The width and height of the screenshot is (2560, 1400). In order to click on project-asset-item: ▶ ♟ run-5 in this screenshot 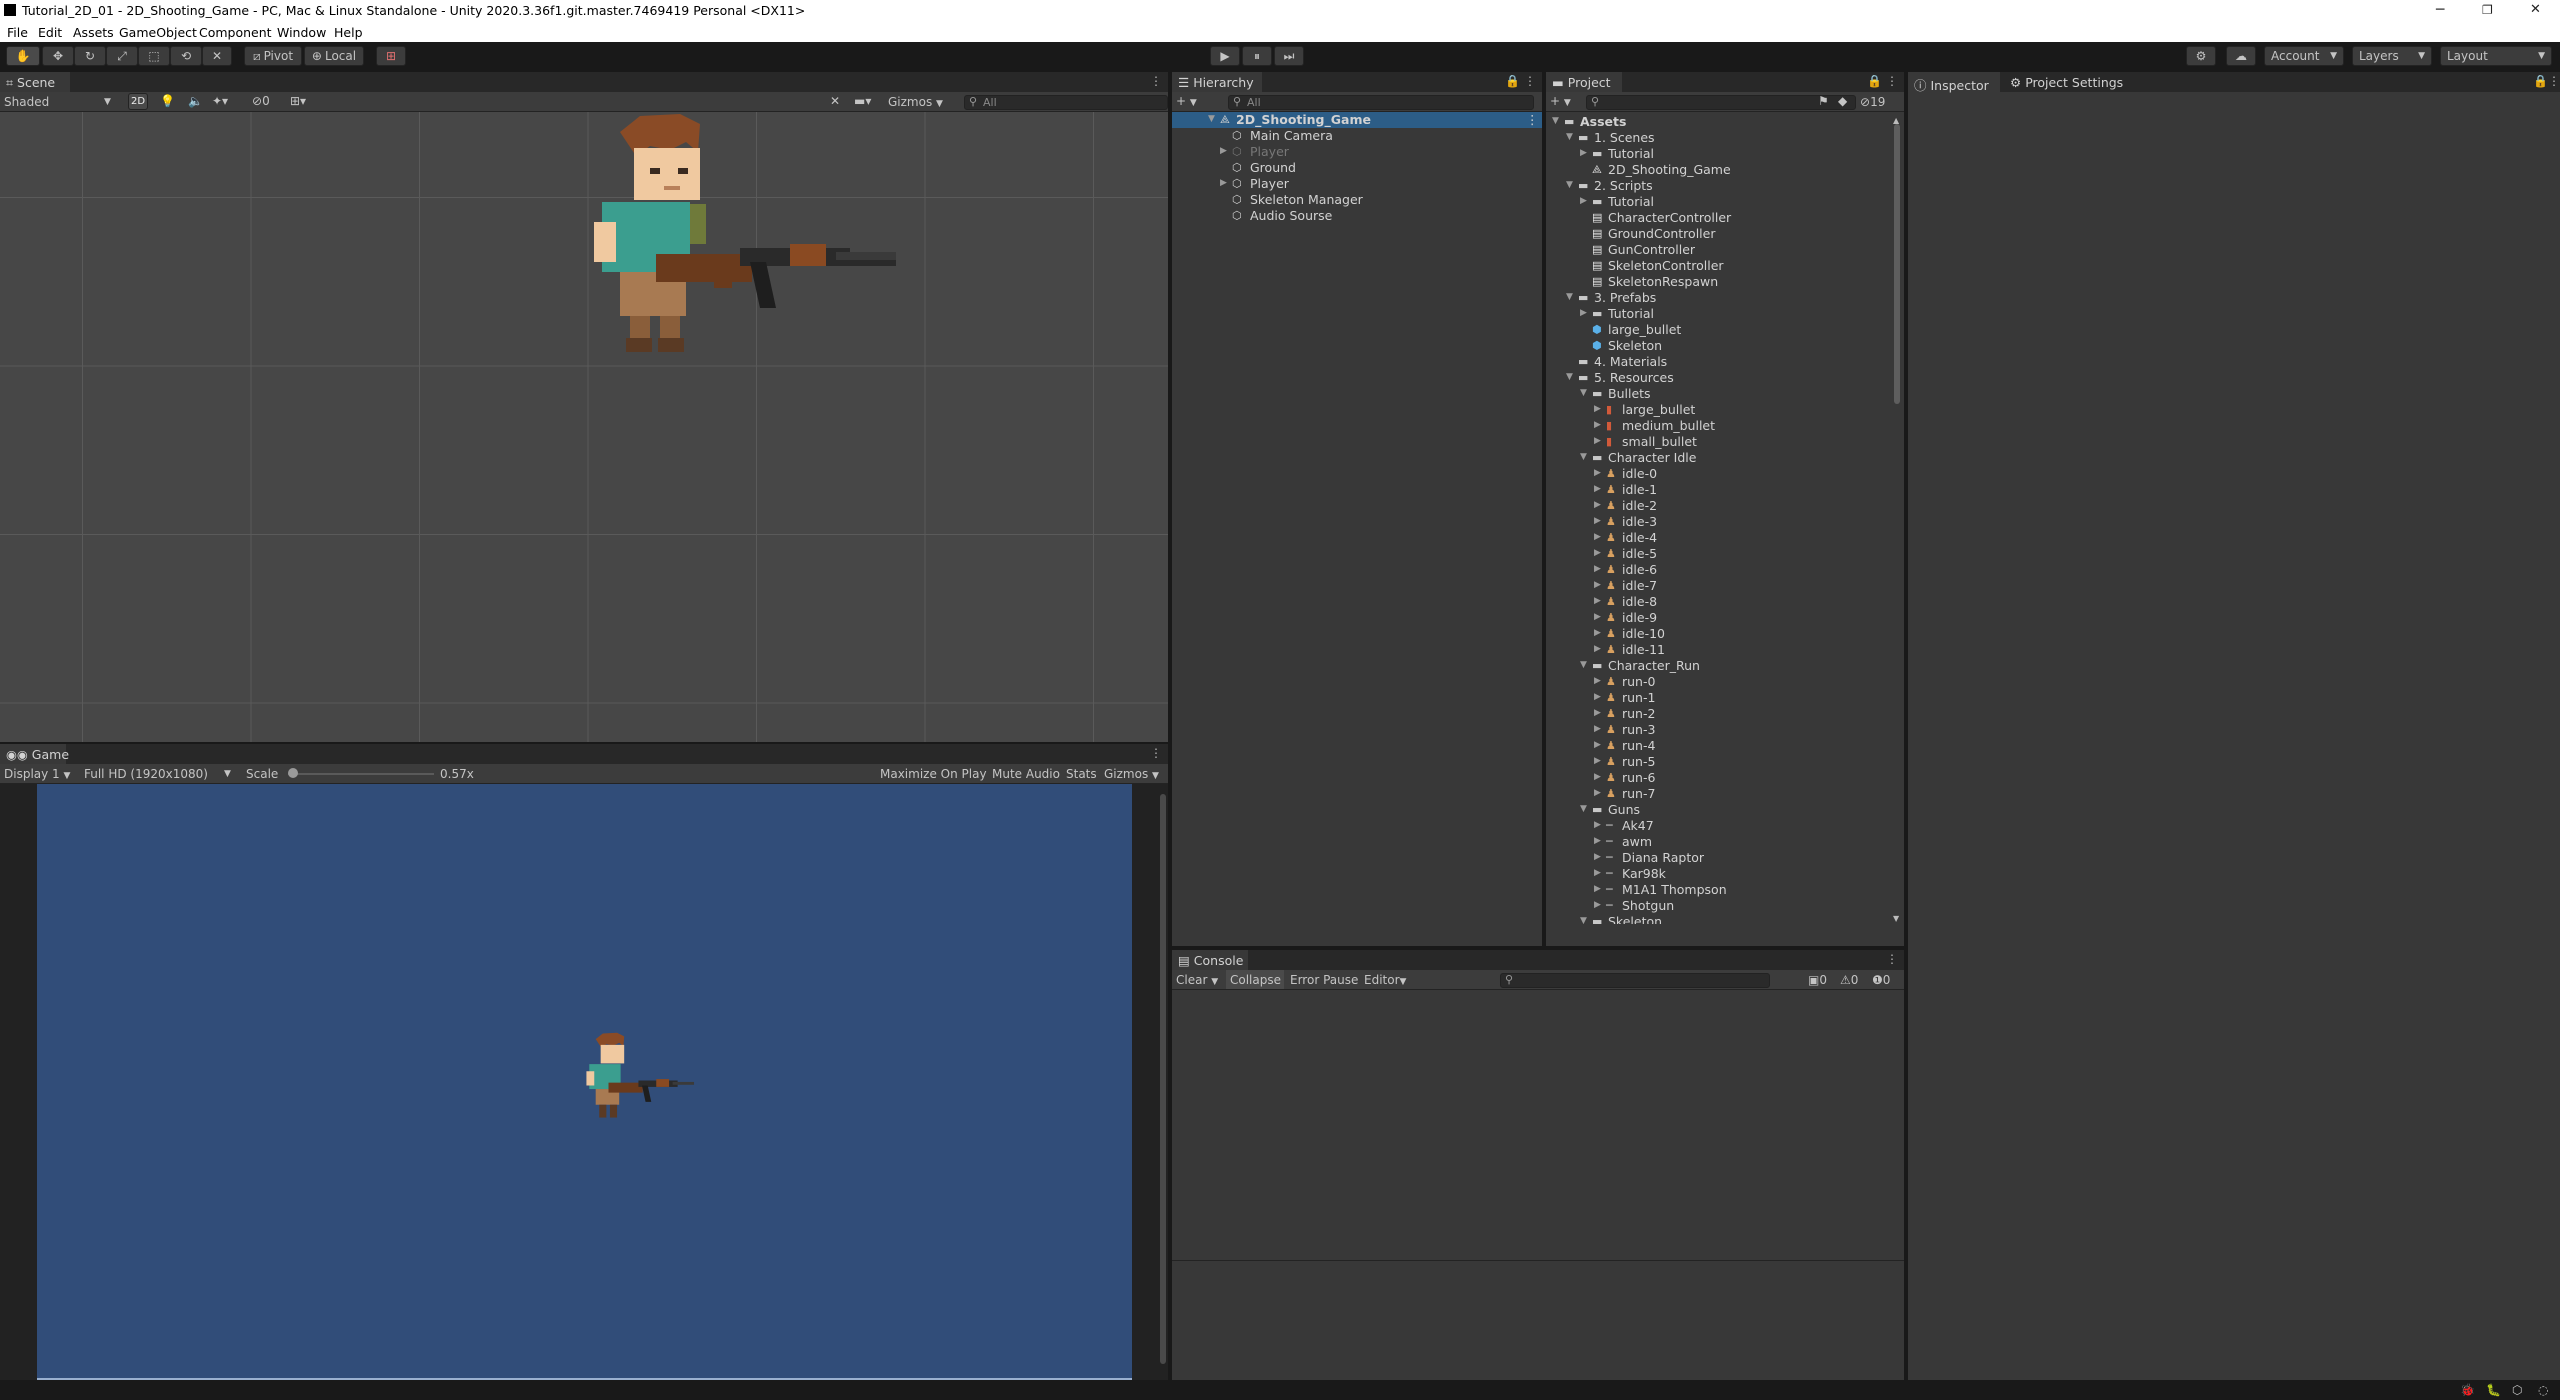, I will do `click(1719, 762)`.